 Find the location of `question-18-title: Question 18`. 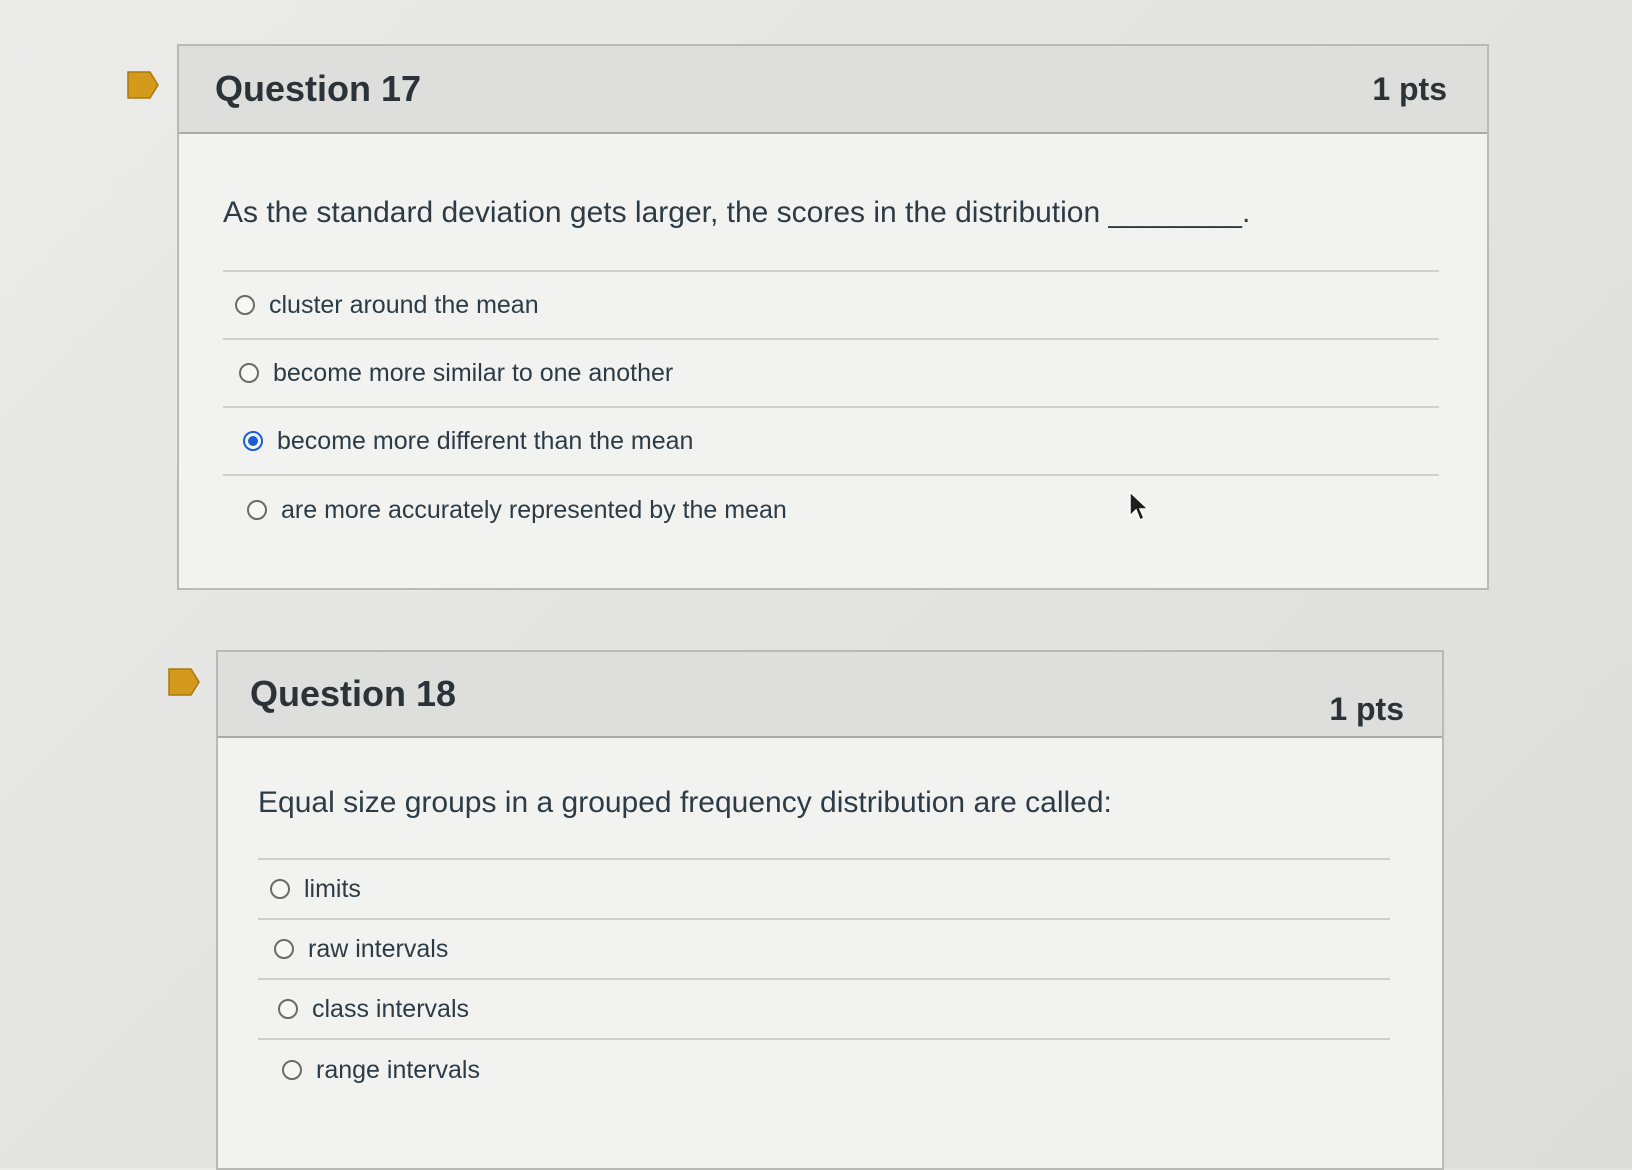

question-18-title: Question 18 is located at coordinates (353, 693).